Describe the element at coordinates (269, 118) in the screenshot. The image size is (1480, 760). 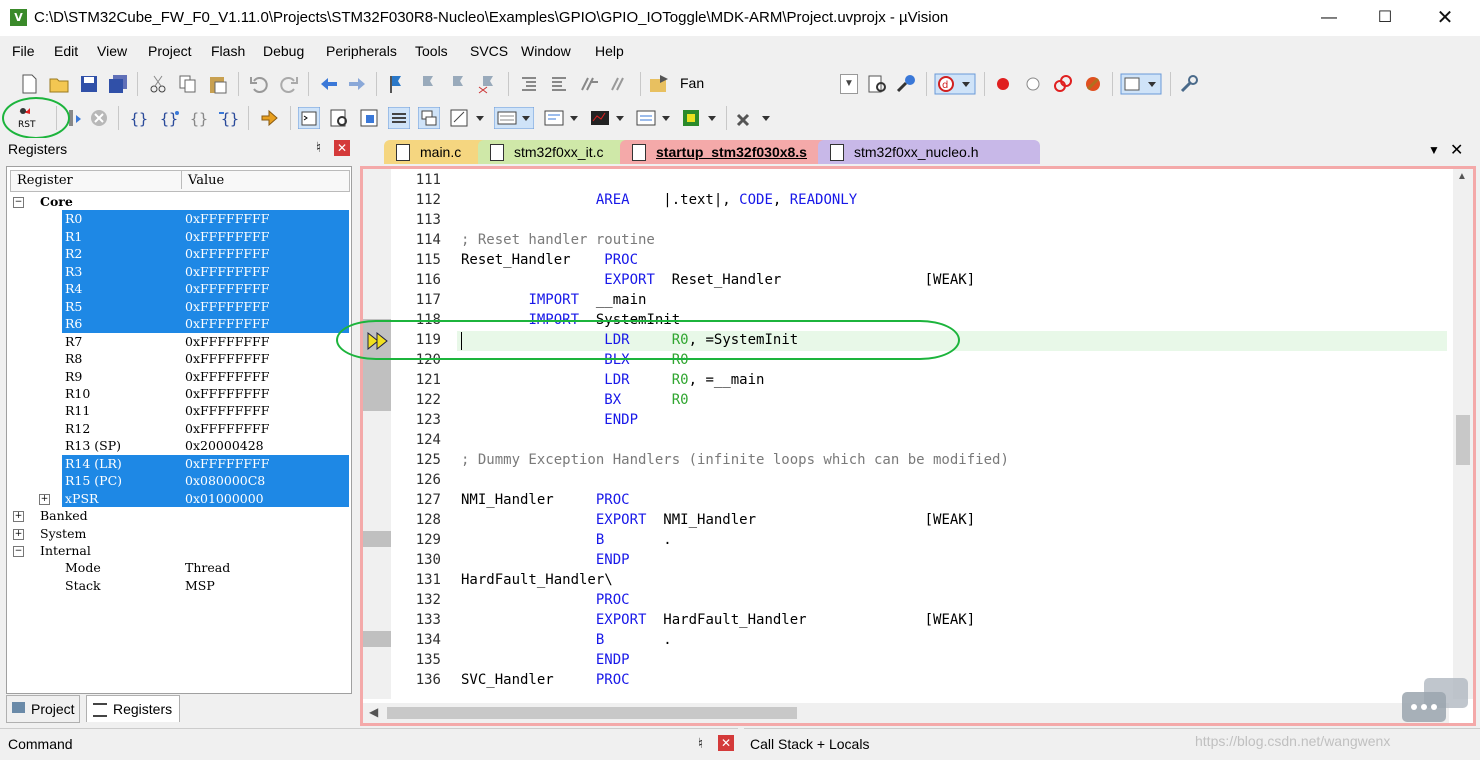
I see `show-next-statement-icon` at that location.